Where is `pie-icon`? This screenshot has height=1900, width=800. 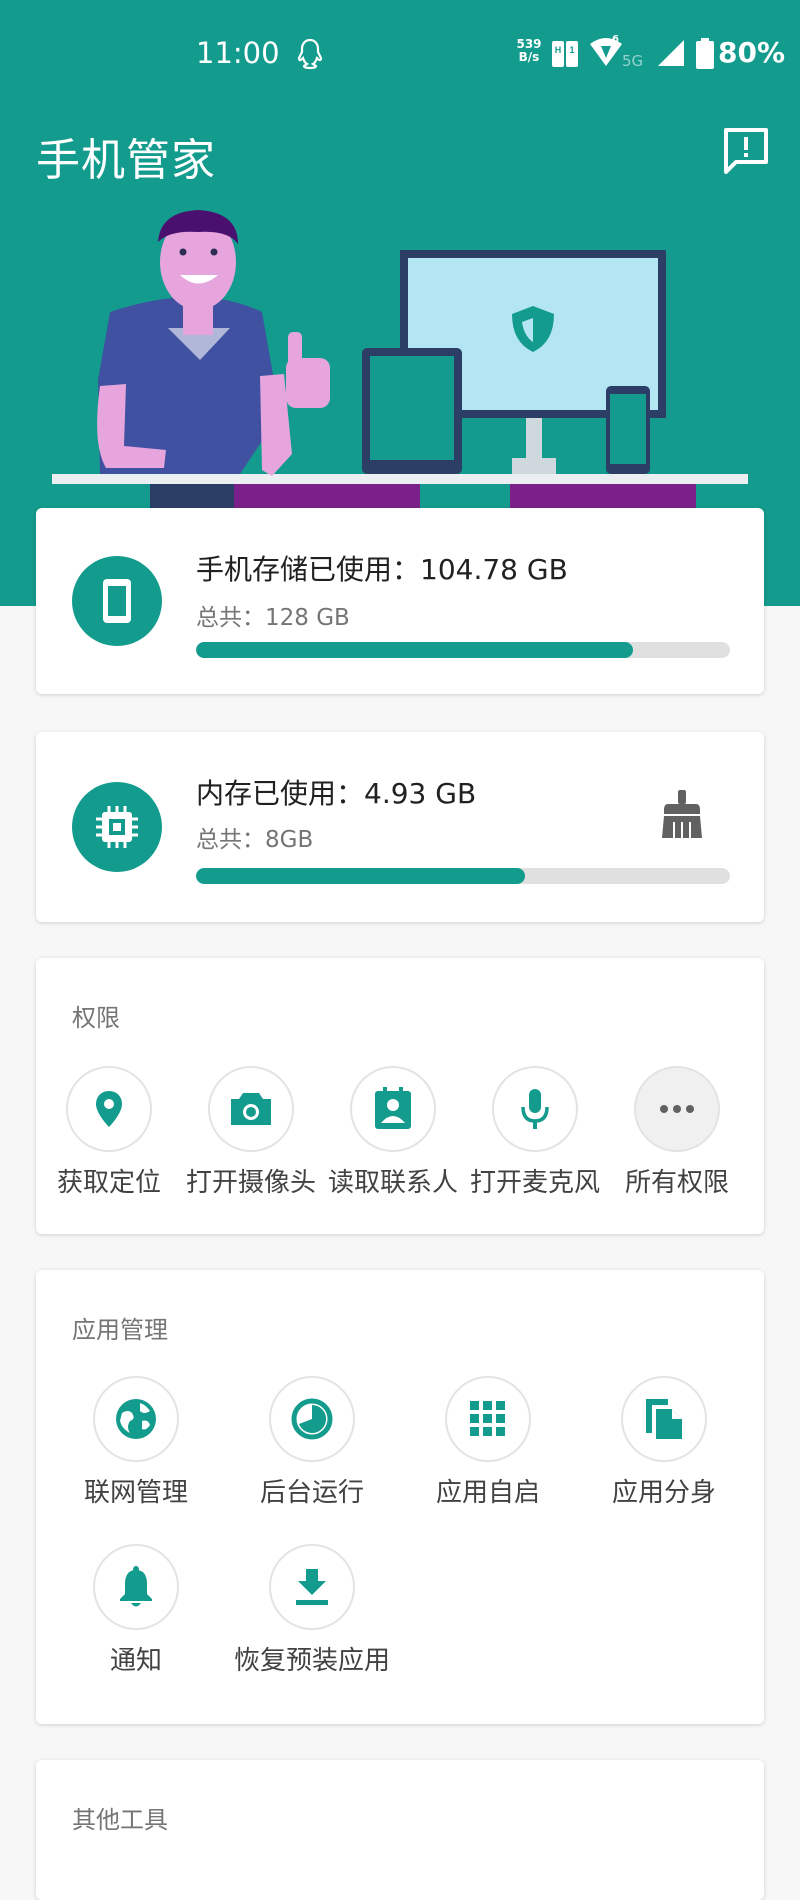
pie-icon is located at coordinates (312, 1419).